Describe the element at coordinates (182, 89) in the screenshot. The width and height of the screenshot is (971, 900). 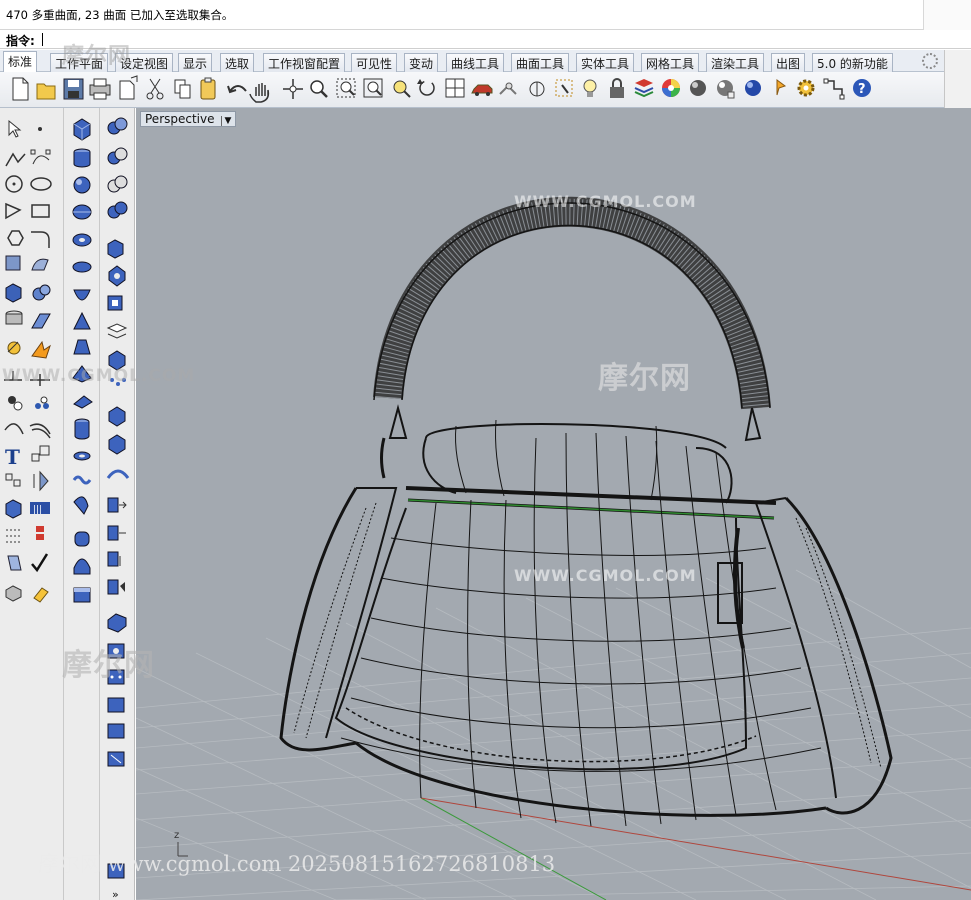
I see `copy-icon` at that location.